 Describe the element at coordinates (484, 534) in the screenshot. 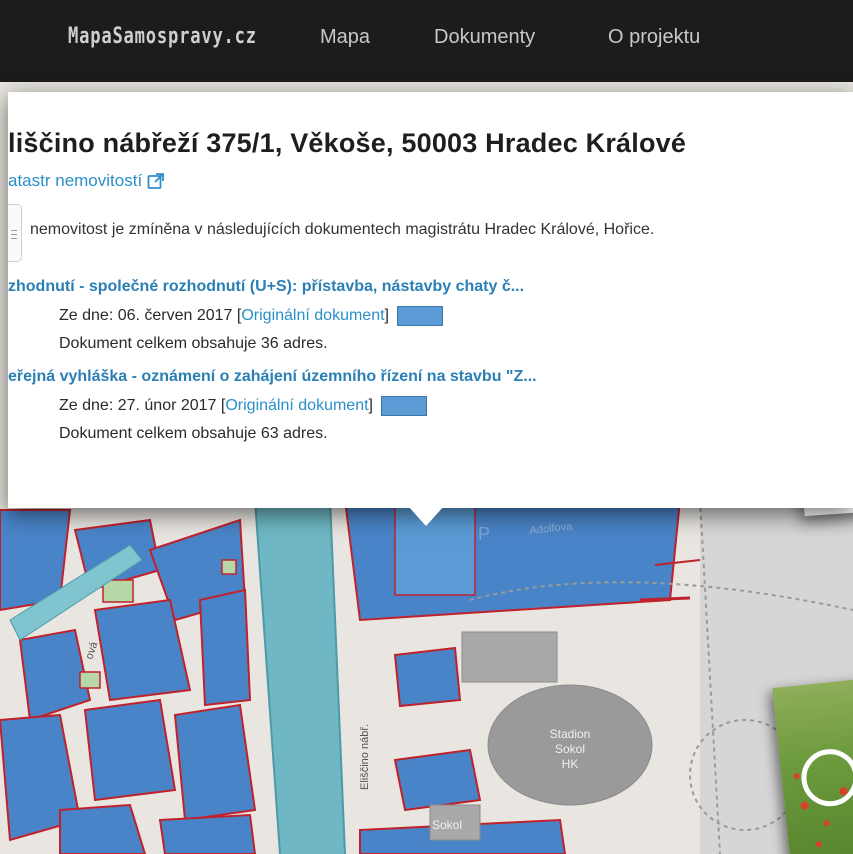

I see `map-label-parking: P` at that location.